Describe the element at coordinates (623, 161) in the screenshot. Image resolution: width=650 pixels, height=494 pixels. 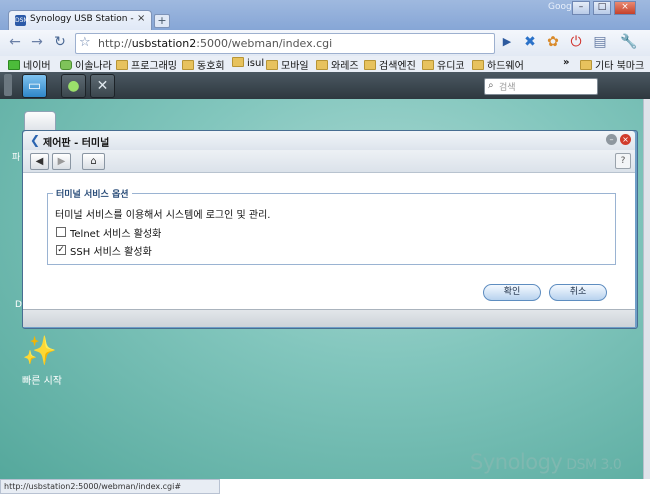
I see `help-button: ?` at that location.